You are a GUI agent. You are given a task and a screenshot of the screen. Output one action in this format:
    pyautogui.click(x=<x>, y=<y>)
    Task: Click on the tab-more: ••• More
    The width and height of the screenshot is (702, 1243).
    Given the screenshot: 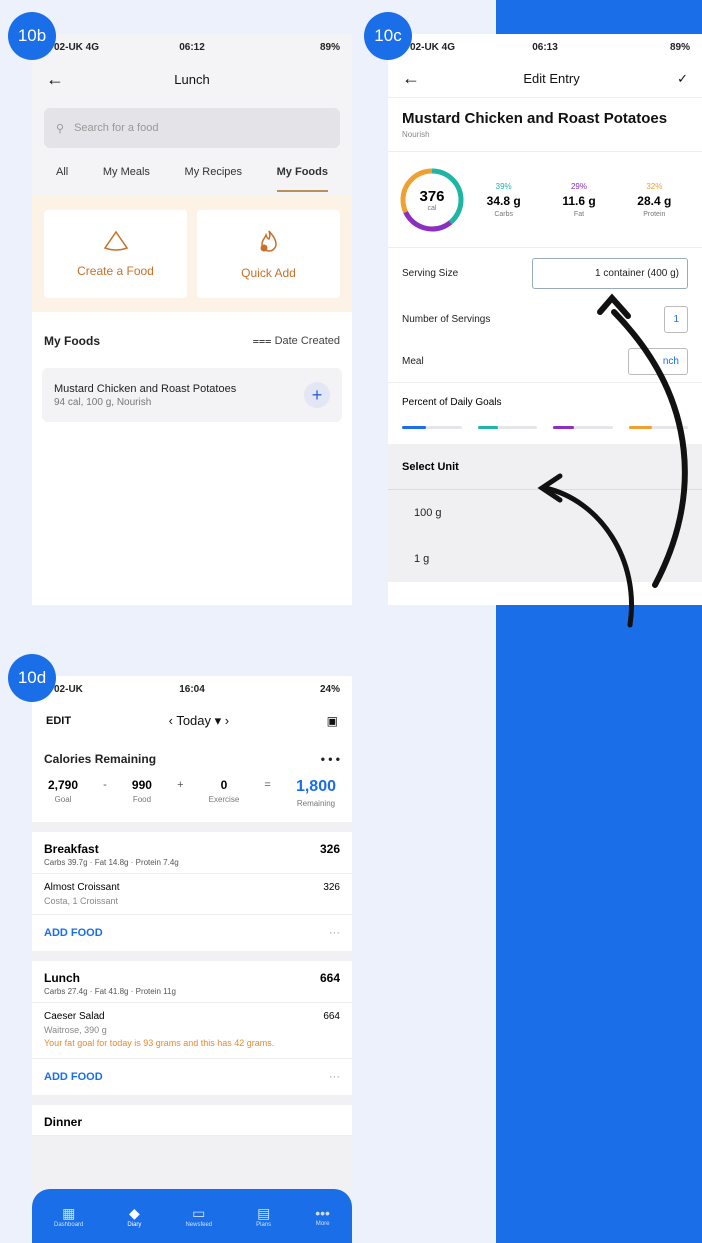 What is the action you would take?
    pyautogui.click(x=322, y=1216)
    